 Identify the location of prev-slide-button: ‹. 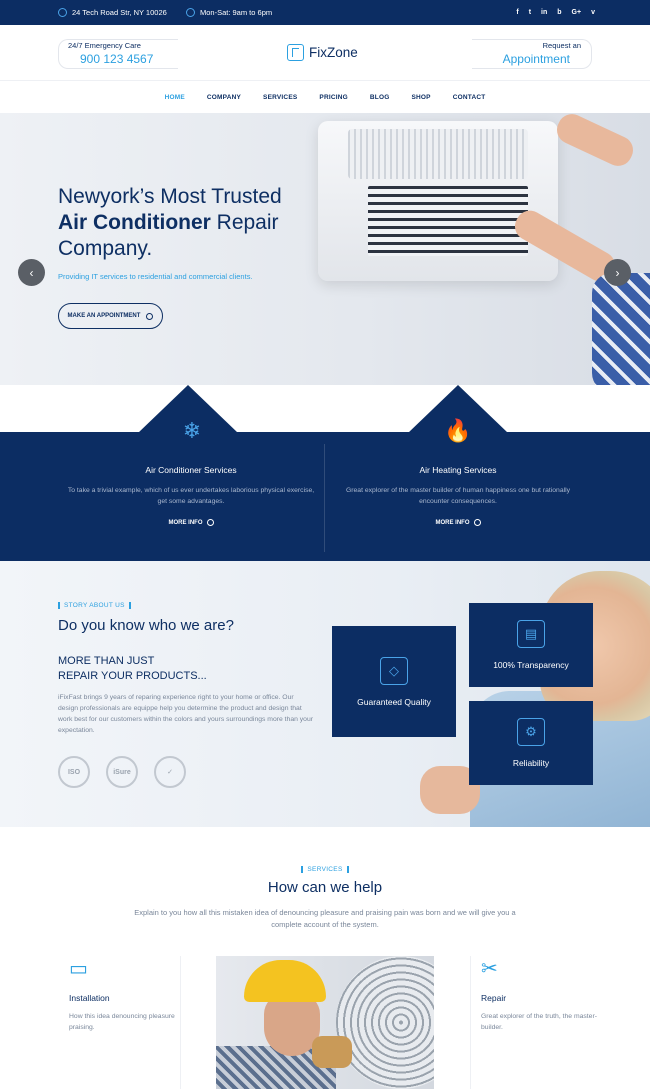
(31, 272).